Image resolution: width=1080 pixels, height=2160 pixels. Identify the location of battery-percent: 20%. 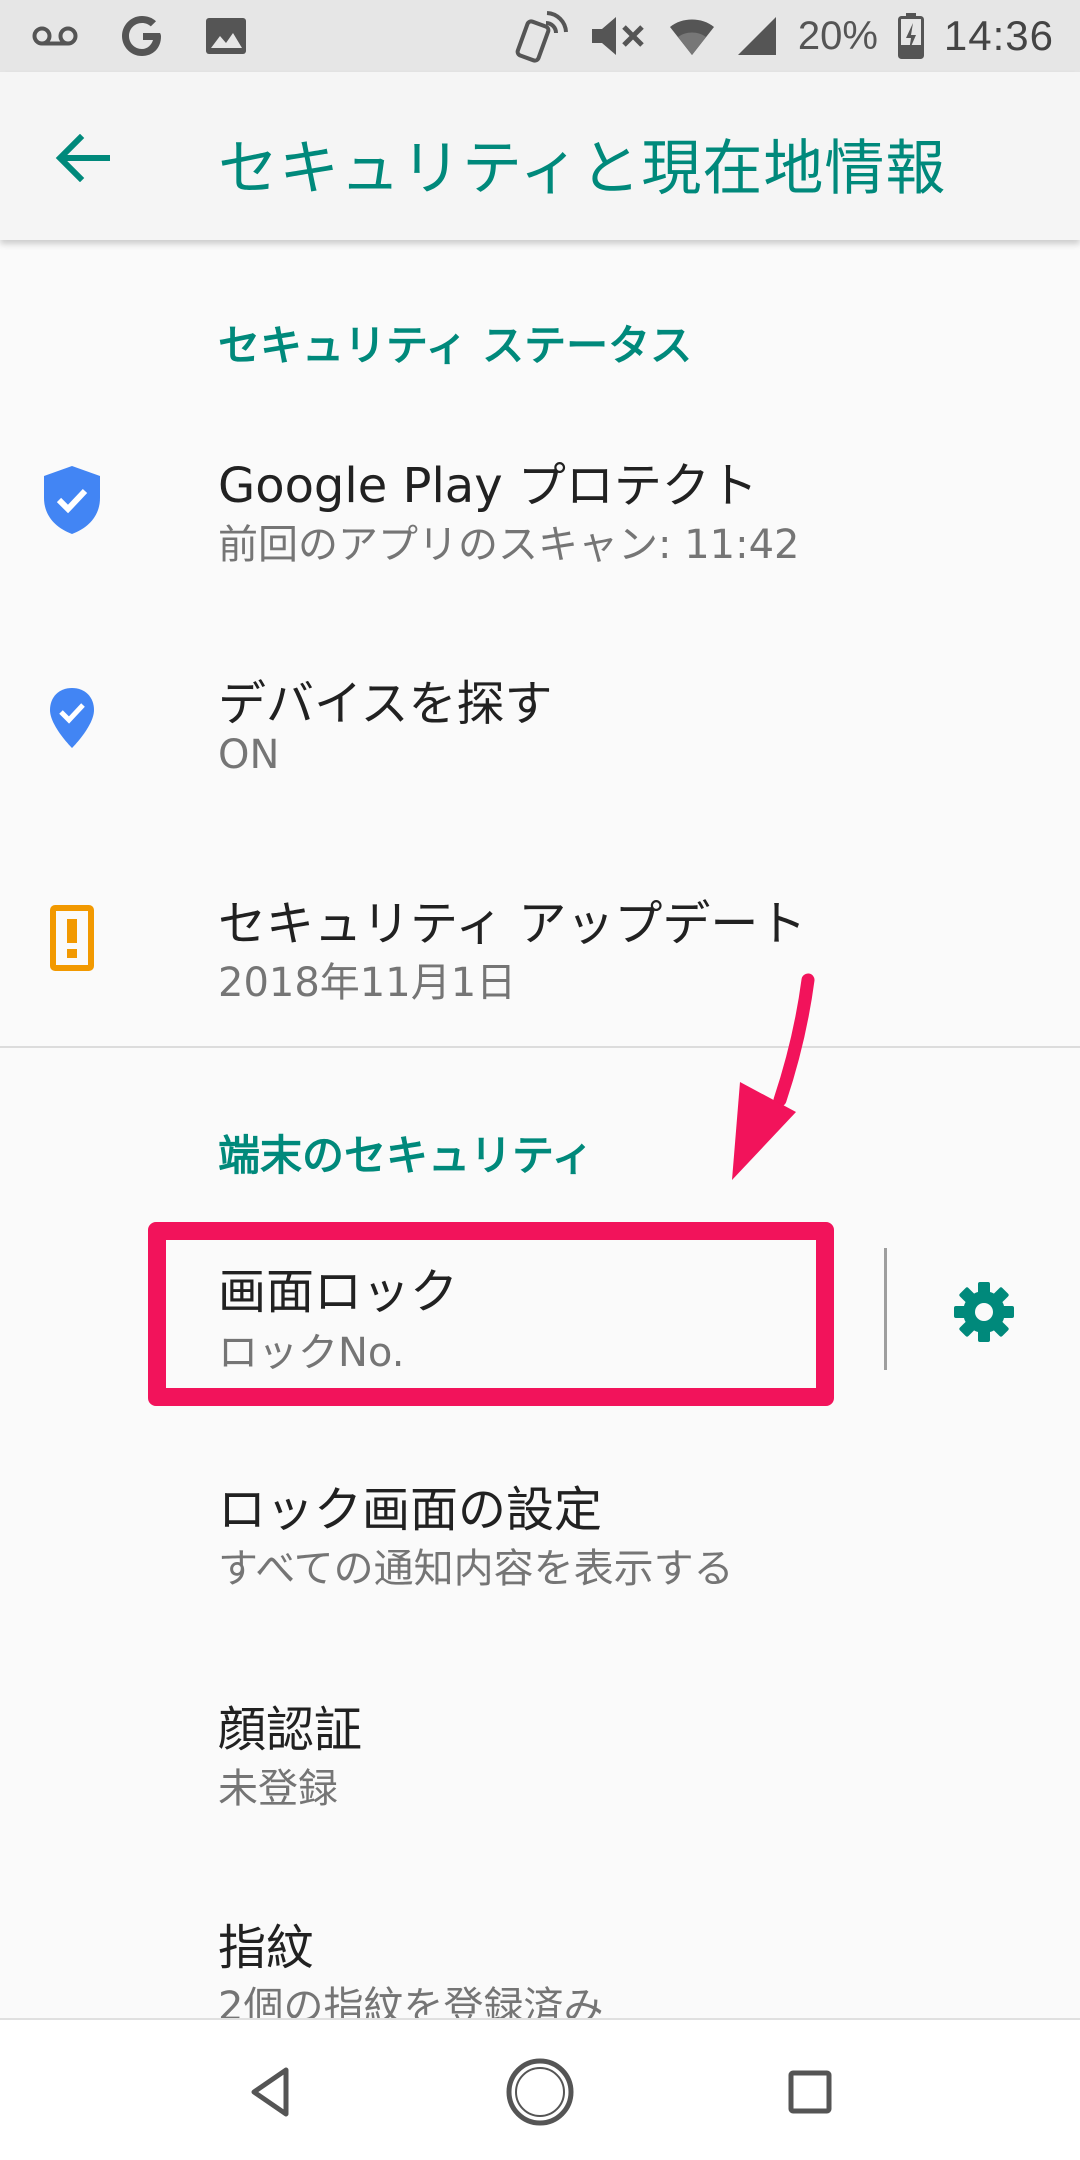
(837, 35).